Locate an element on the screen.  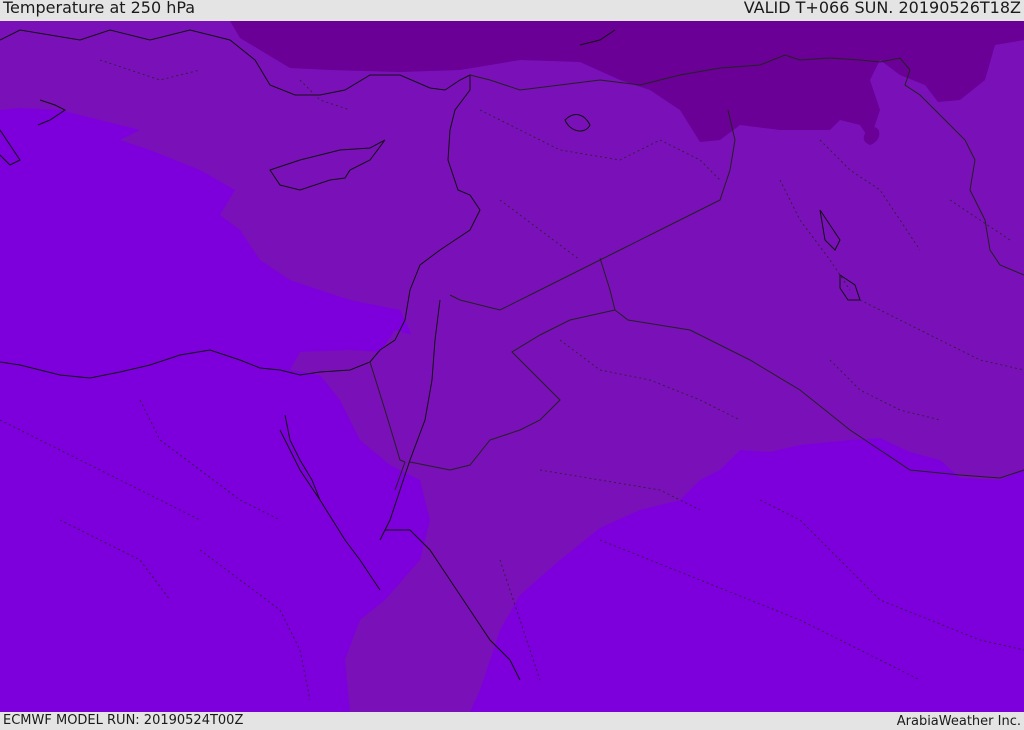
map-title: Temperature at 250 hPa is located at coordinates (99, 8).